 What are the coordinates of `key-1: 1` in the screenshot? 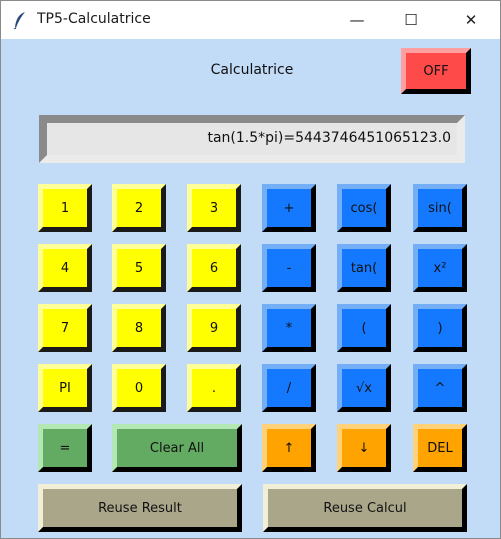 It's located at (65, 208).